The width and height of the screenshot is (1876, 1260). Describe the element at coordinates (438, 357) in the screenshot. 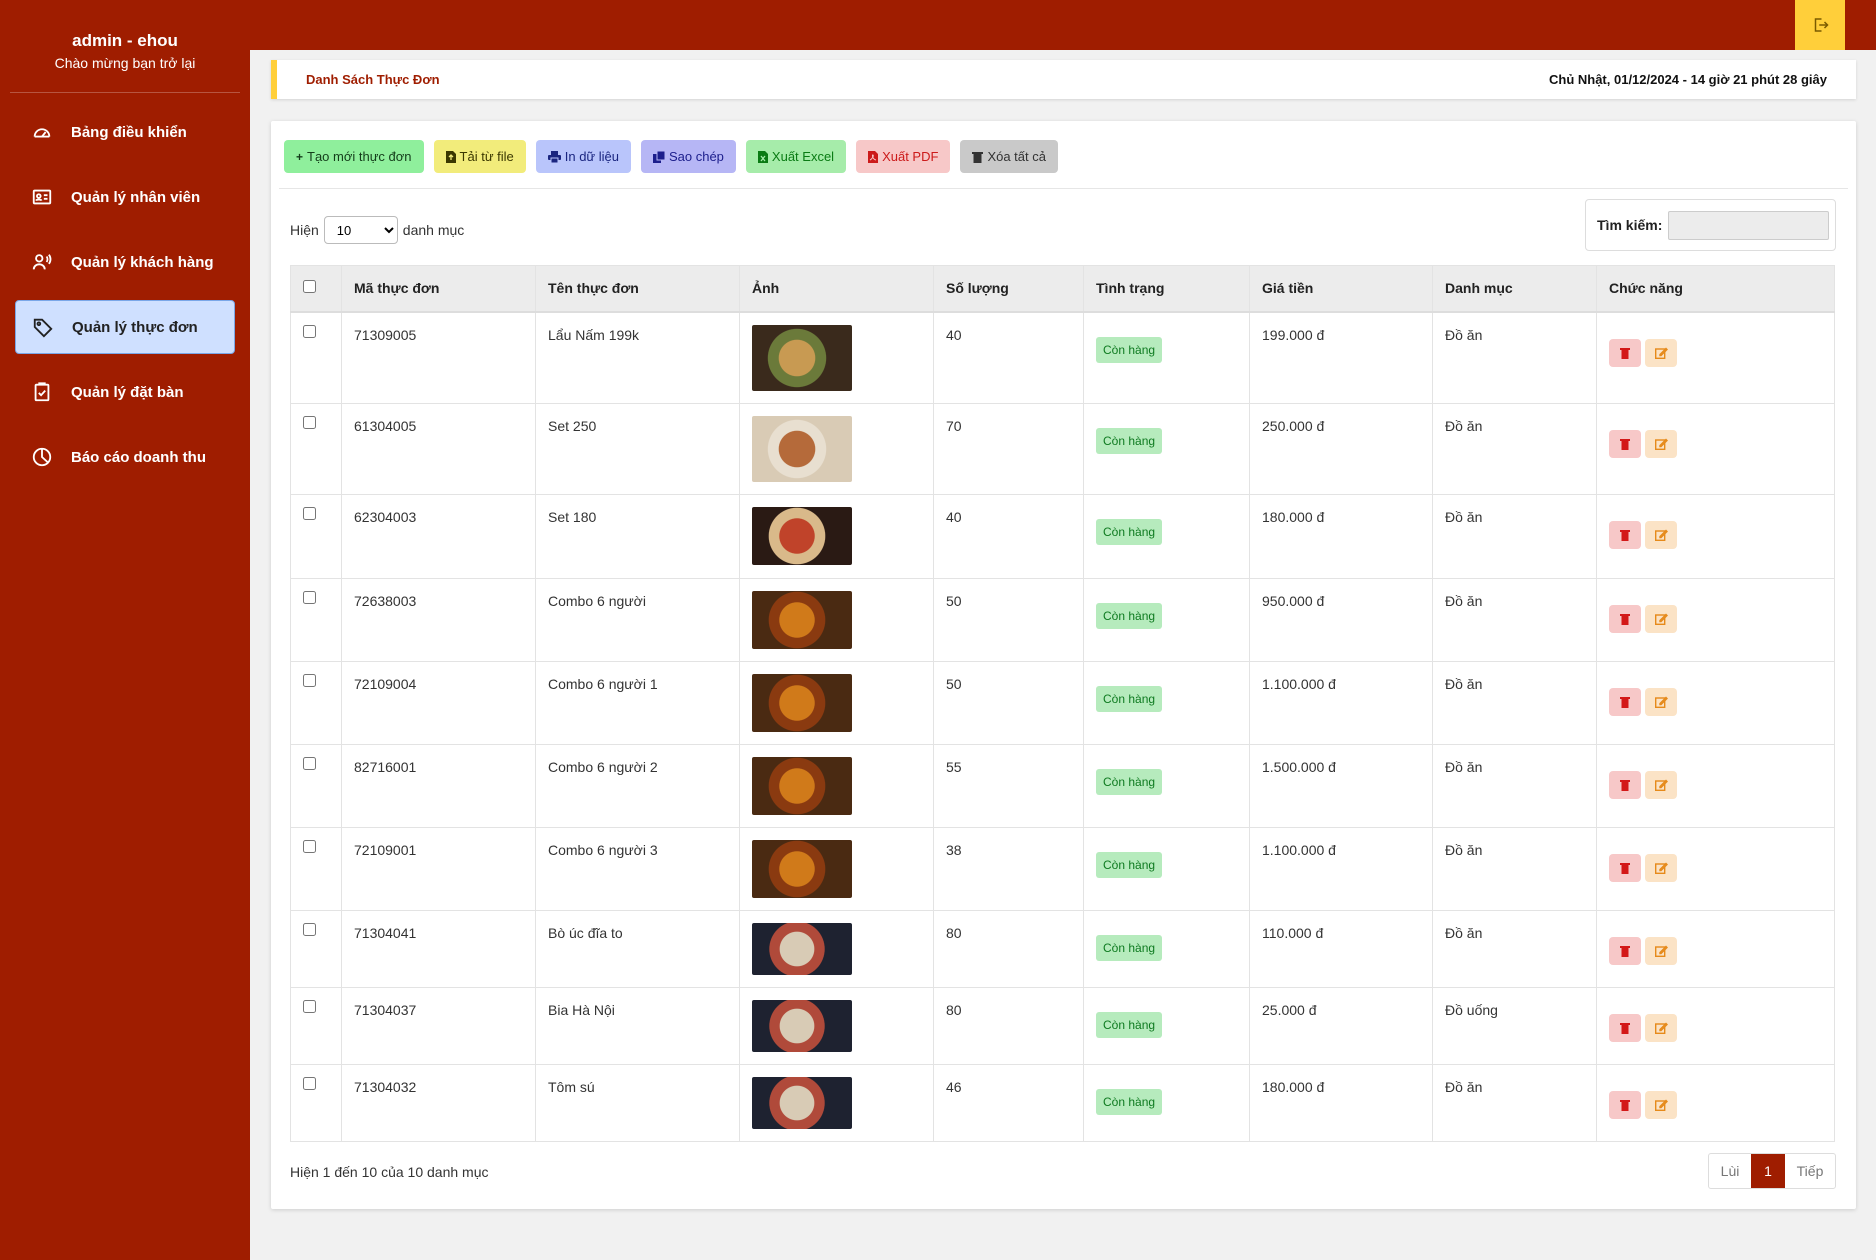

I see `menu-code: 71309005` at that location.